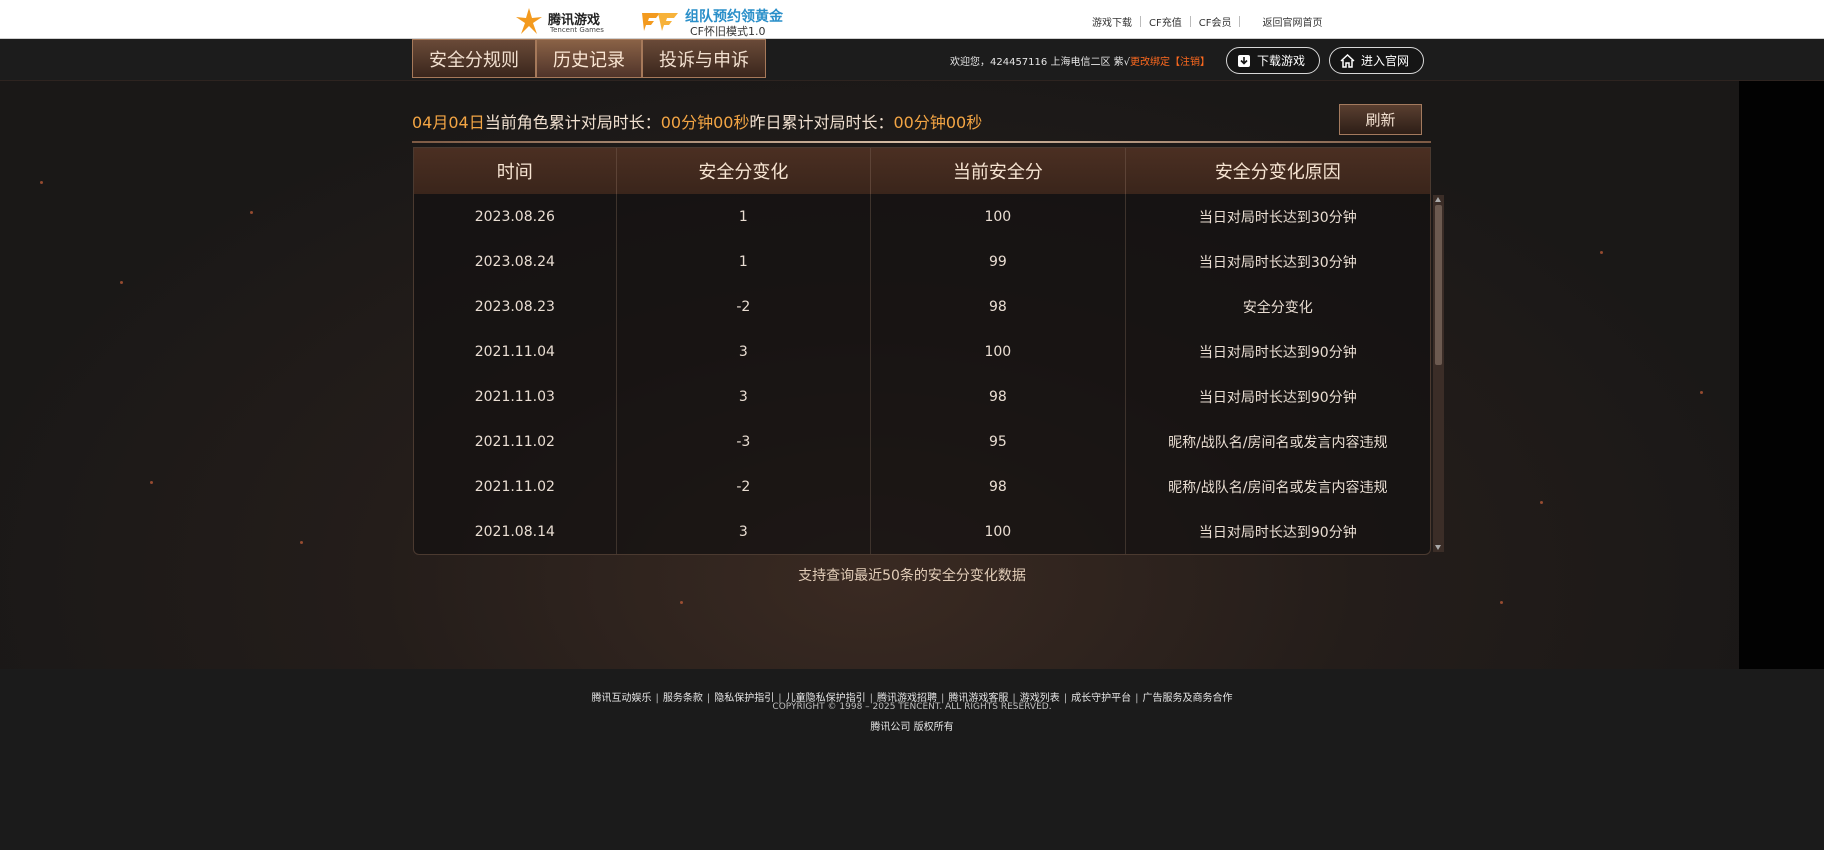 Image resolution: width=1824 pixels, height=850 pixels. What do you see at coordinates (572, 122) in the screenshot?
I see `today-playtime-label: 当前角色累计对局时长：` at bounding box center [572, 122].